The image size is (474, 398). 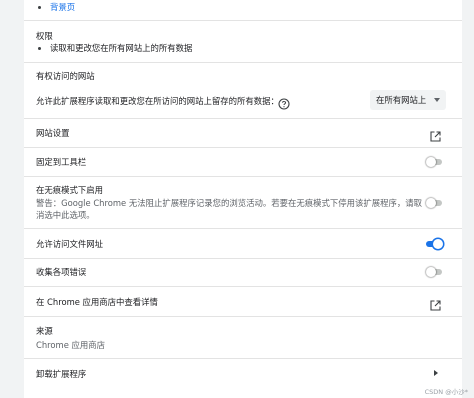 What do you see at coordinates (401, 100) in the screenshot?
I see `site-access-select-value: 在所有网站上` at bounding box center [401, 100].